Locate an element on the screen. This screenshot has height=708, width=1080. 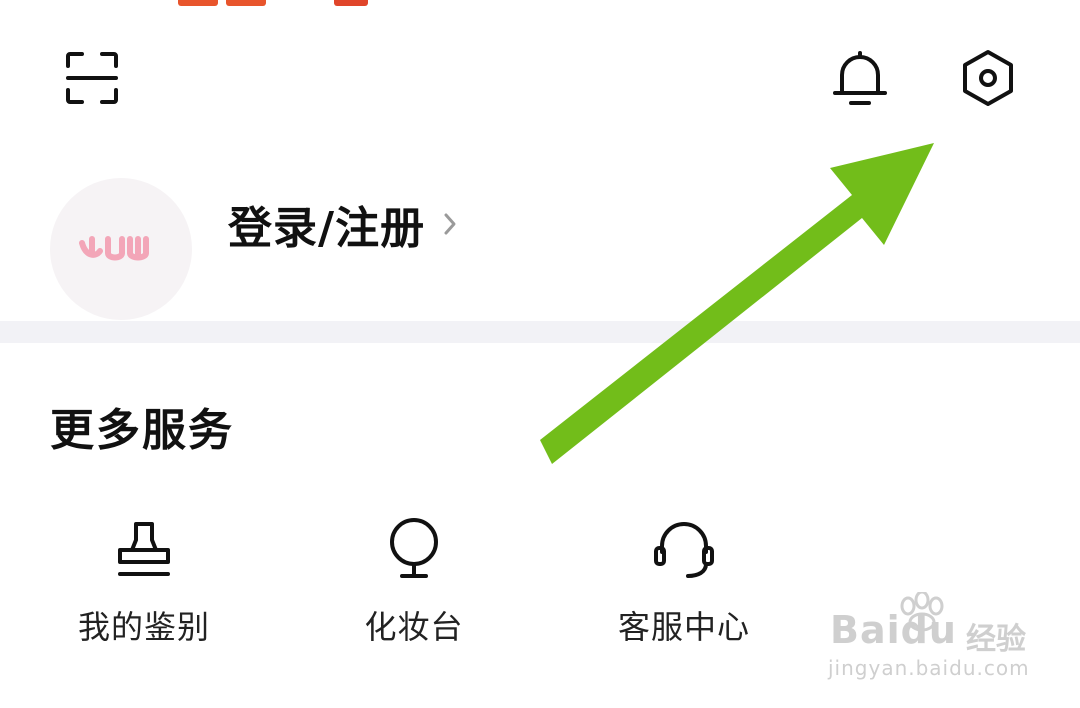
bell-icon is located at coordinates (860, 78).